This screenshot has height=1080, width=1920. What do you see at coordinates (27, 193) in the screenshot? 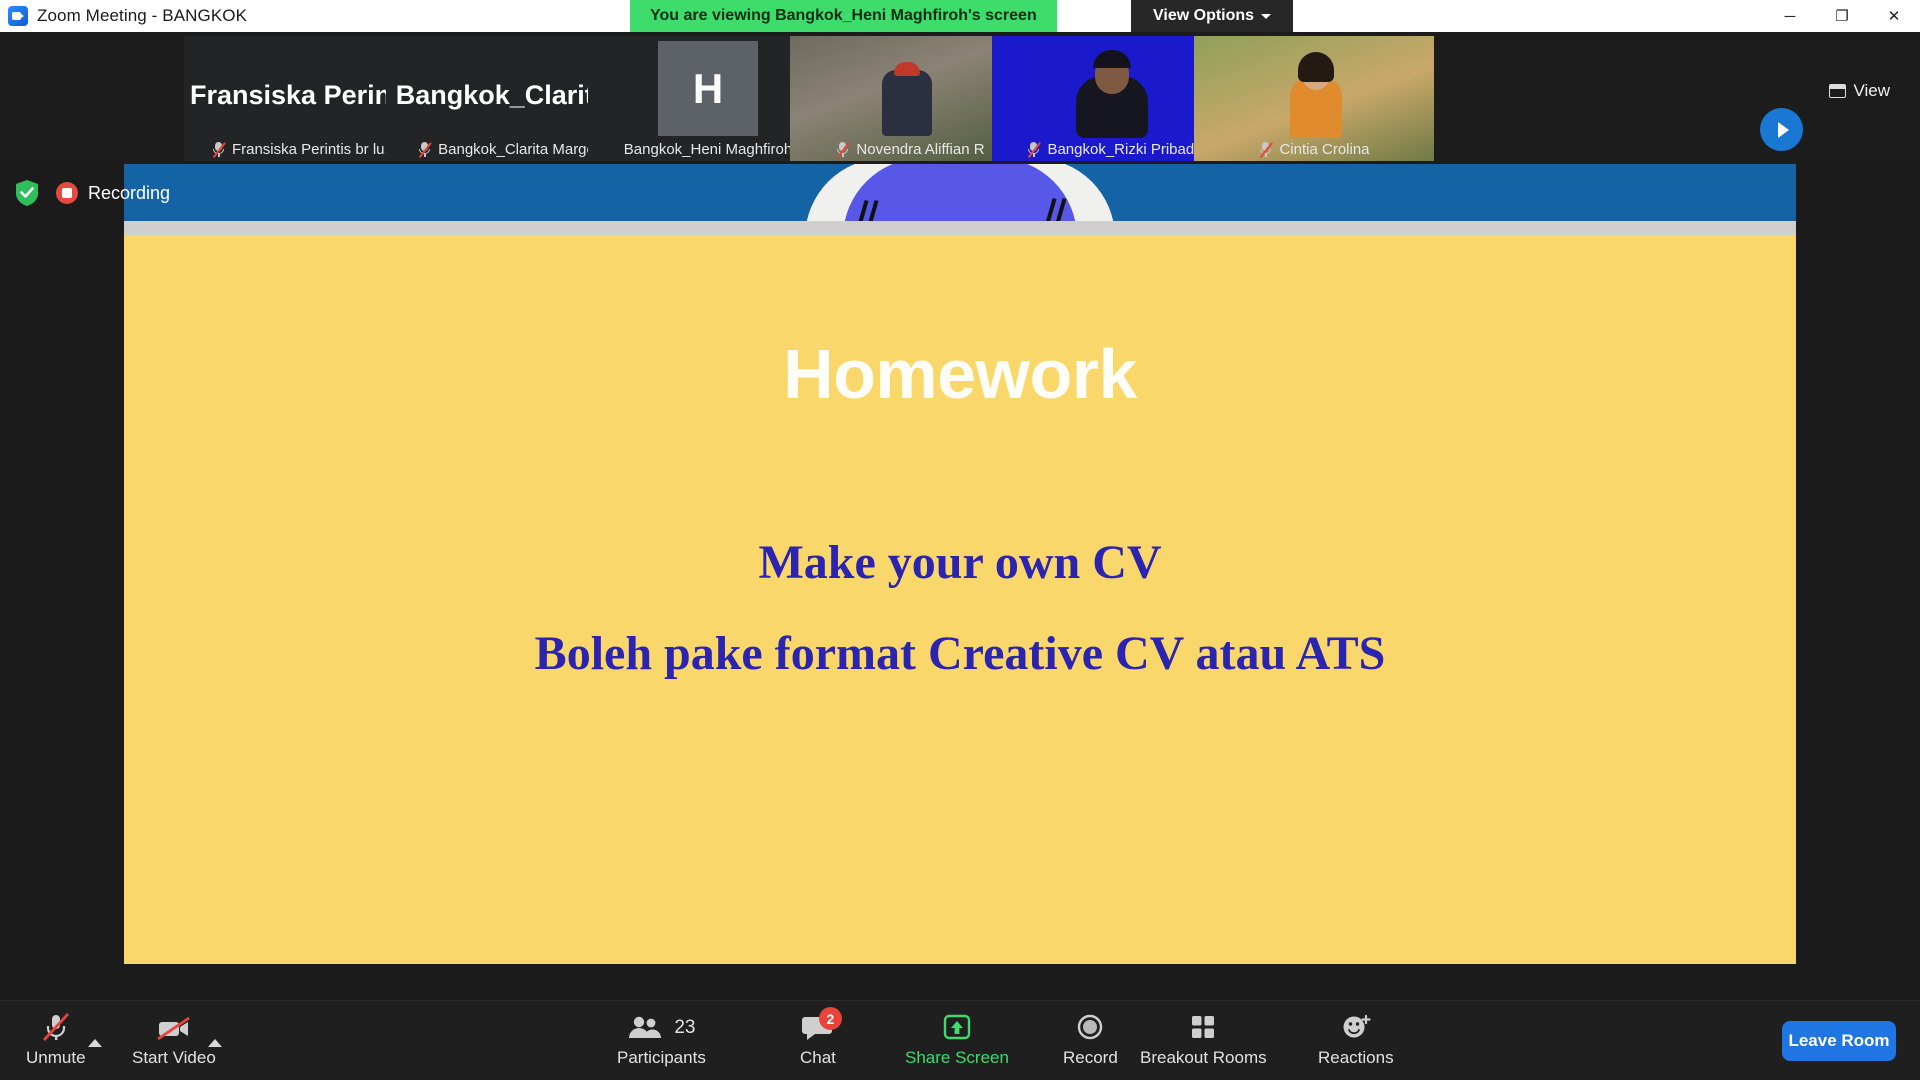
I see `shield-check-icon` at bounding box center [27, 193].